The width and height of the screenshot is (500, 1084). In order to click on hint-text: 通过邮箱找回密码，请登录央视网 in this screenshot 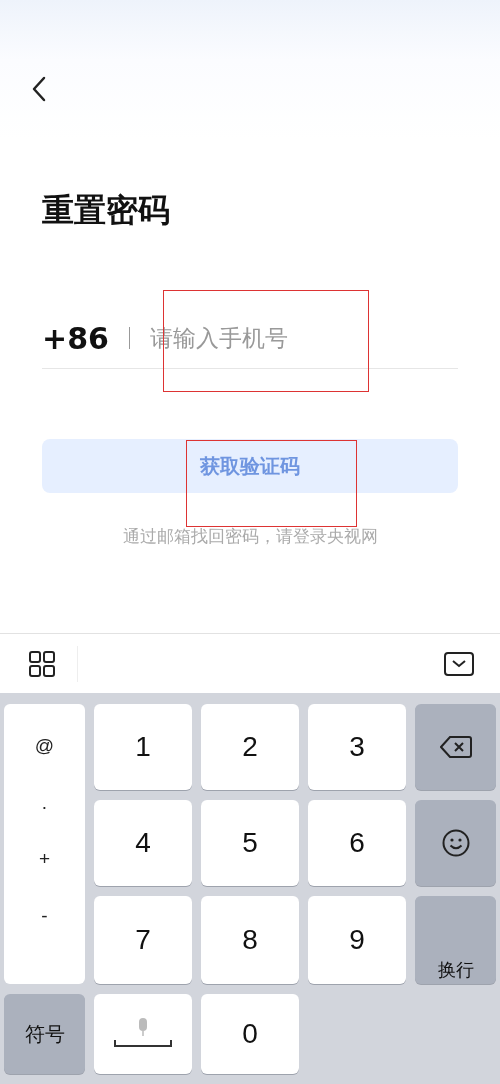, I will do `click(250, 536)`.